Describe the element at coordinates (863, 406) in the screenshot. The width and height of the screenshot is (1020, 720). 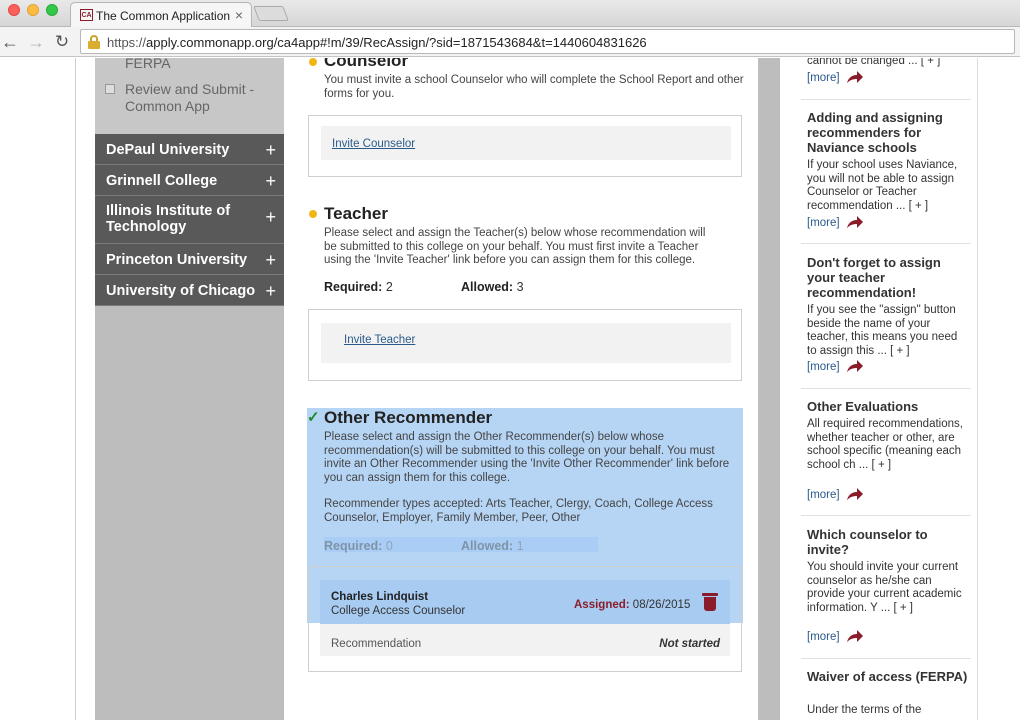
I see `tip-title: Other Evaluations` at that location.